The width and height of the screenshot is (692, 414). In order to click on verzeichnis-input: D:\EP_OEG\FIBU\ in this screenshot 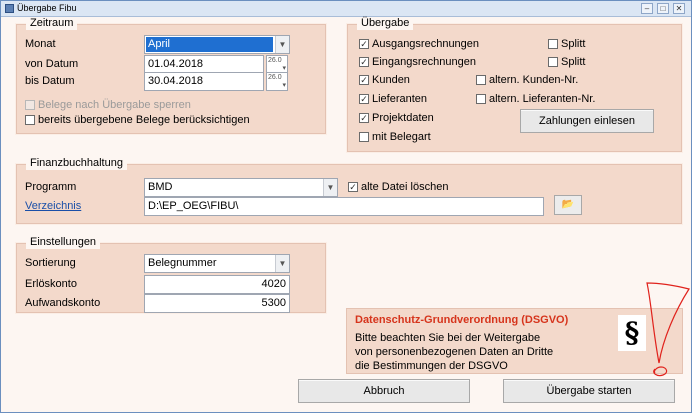, I will do `click(344, 206)`.